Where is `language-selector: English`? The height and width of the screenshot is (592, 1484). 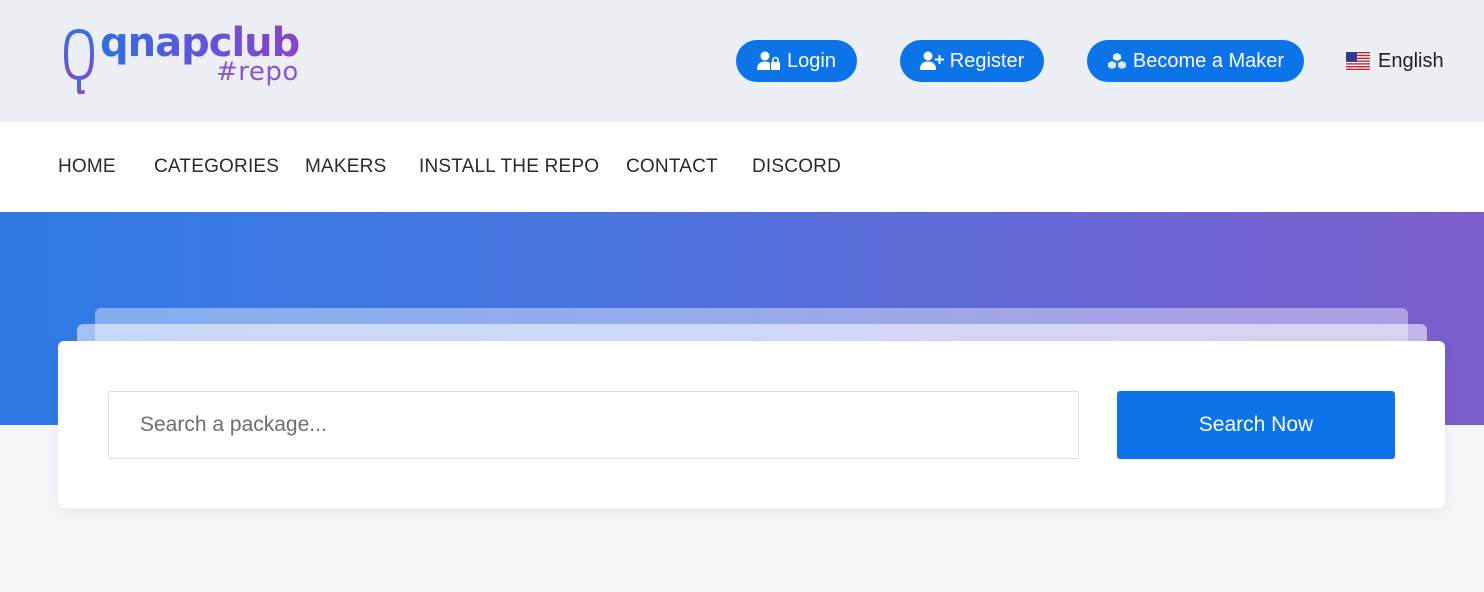
language-selector: English is located at coordinates (1395, 61).